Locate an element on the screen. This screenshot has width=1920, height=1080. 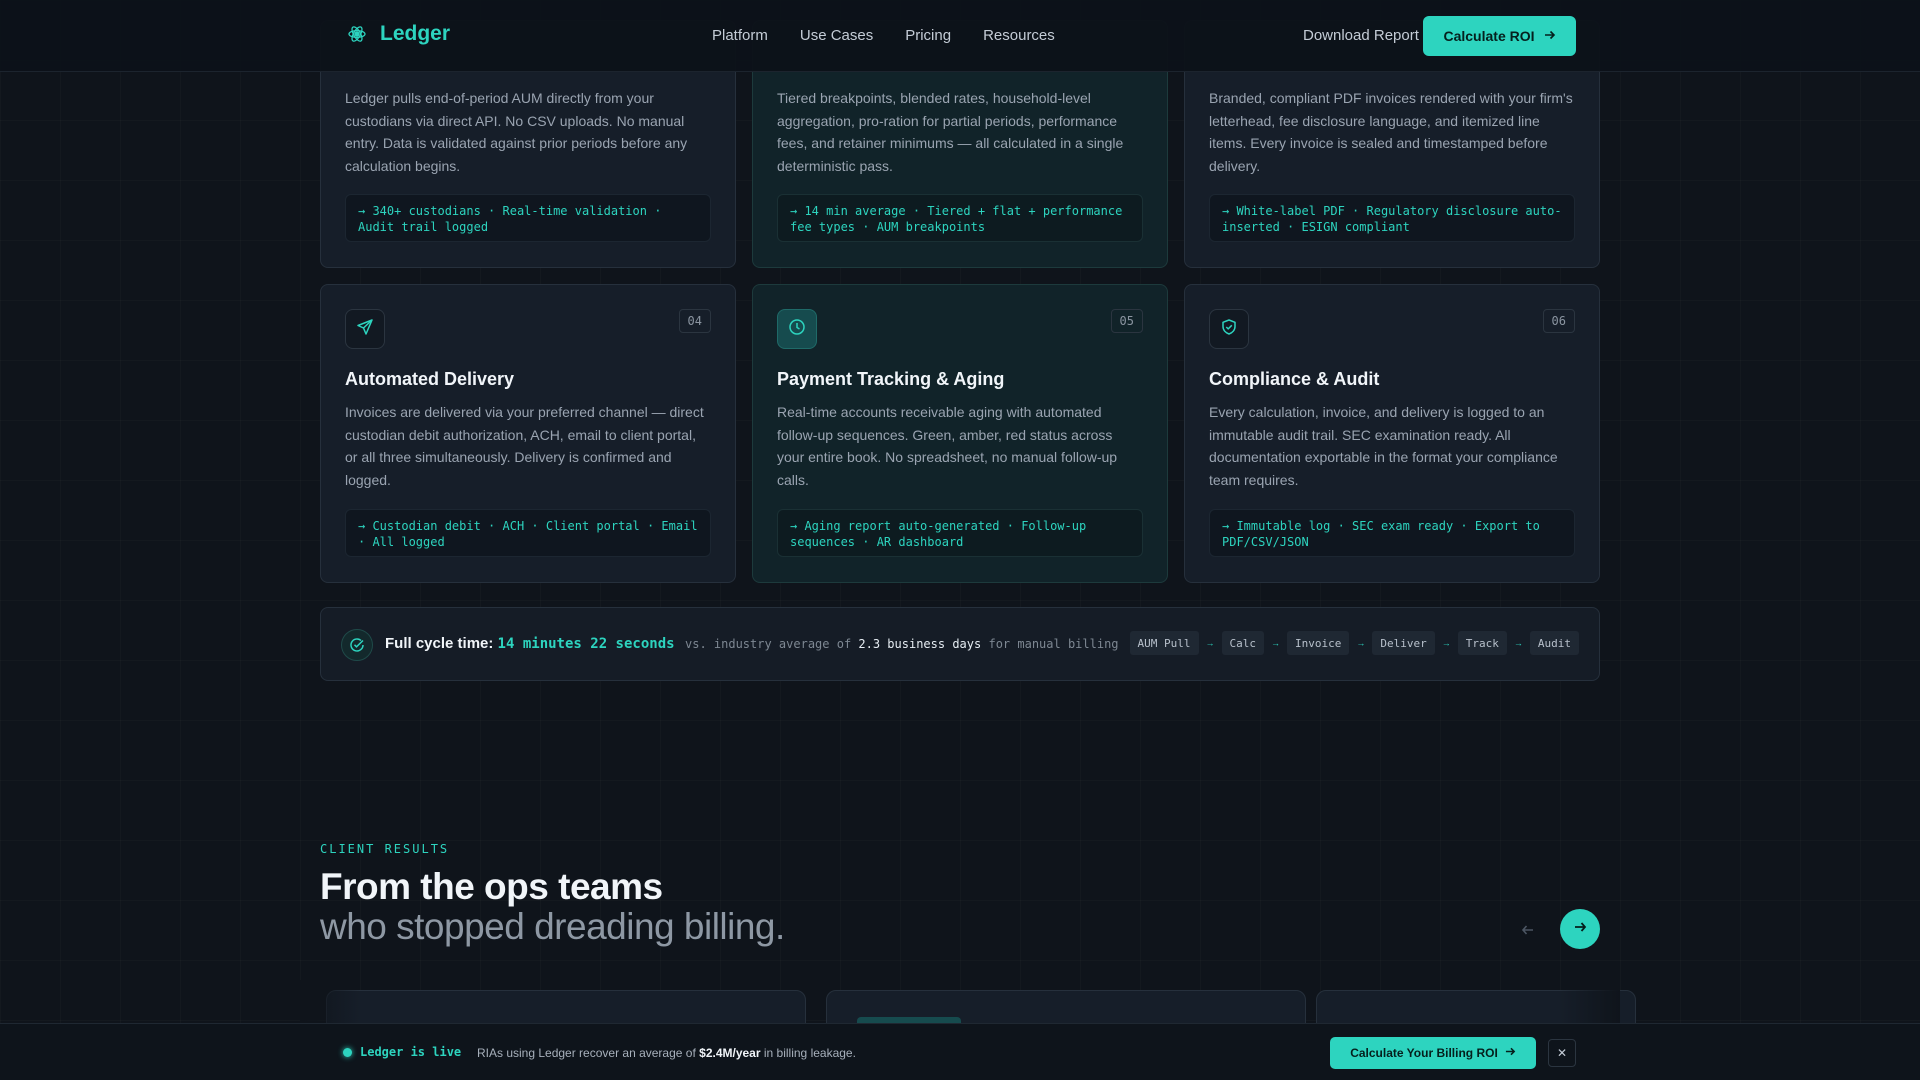
cycle-time-value: 14 minutes 22 seconds is located at coordinates (586, 644).